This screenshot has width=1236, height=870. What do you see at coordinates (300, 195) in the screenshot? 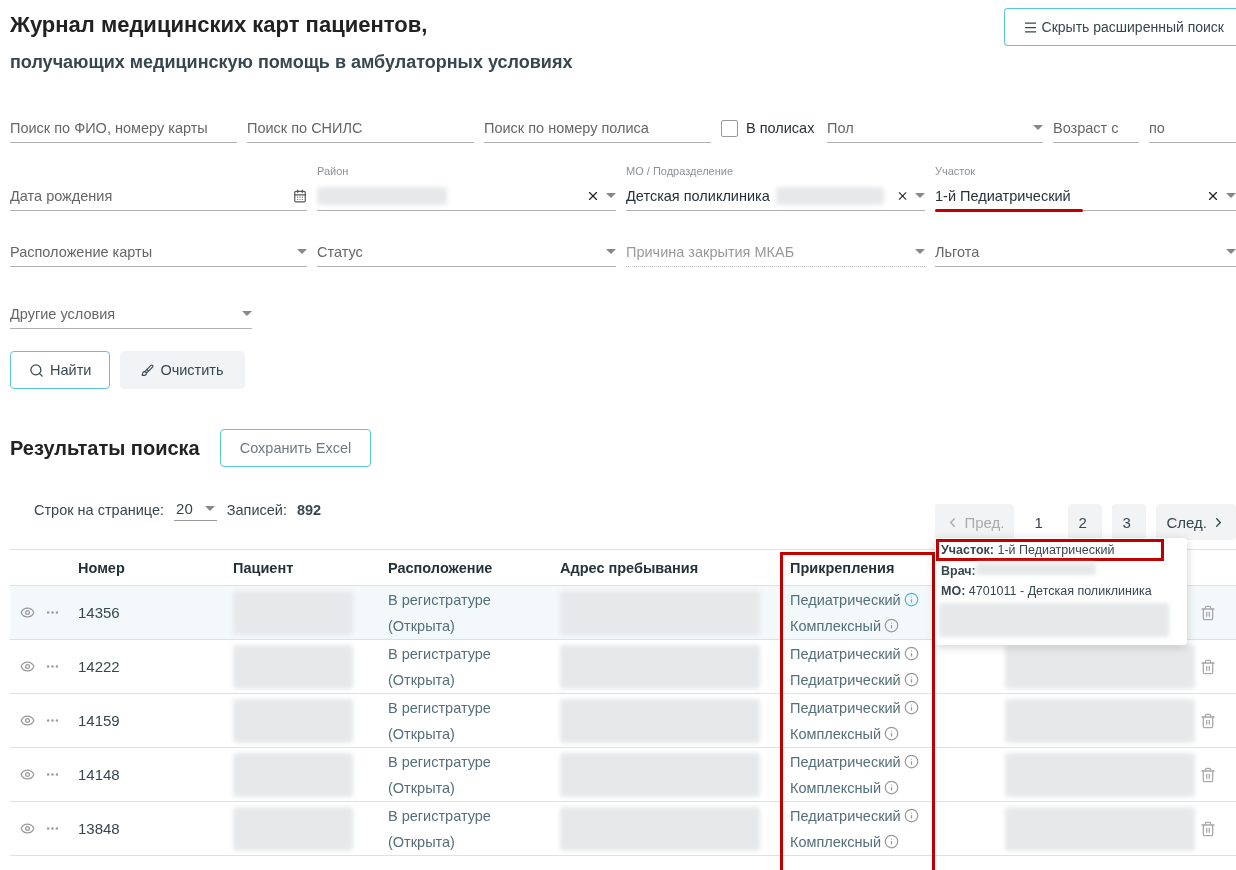
I see `calendar-icon` at bounding box center [300, 195].